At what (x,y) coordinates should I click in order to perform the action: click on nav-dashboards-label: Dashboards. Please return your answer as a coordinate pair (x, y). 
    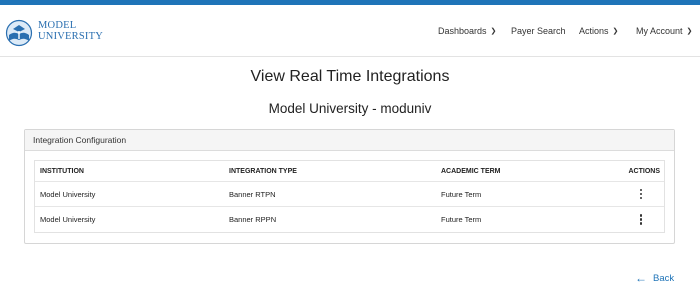
    Looking at the image, I should click on (462, 31).